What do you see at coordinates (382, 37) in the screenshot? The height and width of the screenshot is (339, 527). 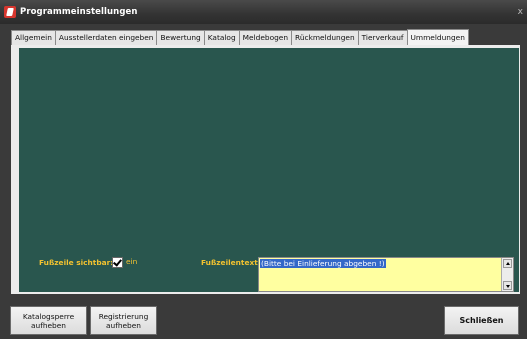 I see `tab-tierverkauf: Tierverkauf` at bounding box center [382, 37].